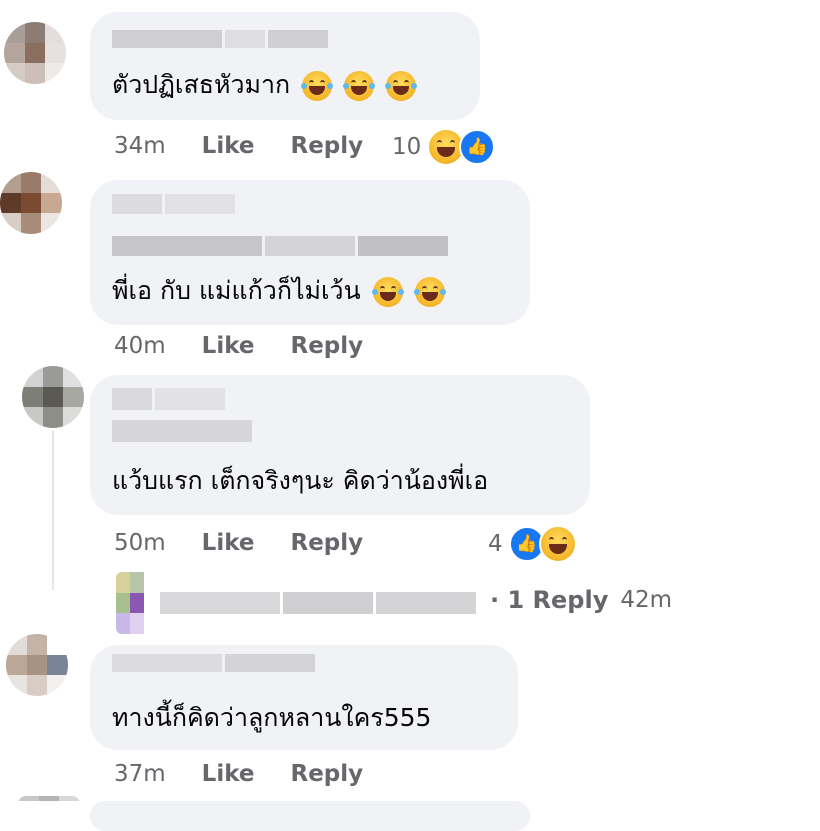 Image resolution: width=820 pixels, height=831 pixels. Describe the element at coordinates (407, 147) in the screenshot. I see `reaction-count: 10` at that location.